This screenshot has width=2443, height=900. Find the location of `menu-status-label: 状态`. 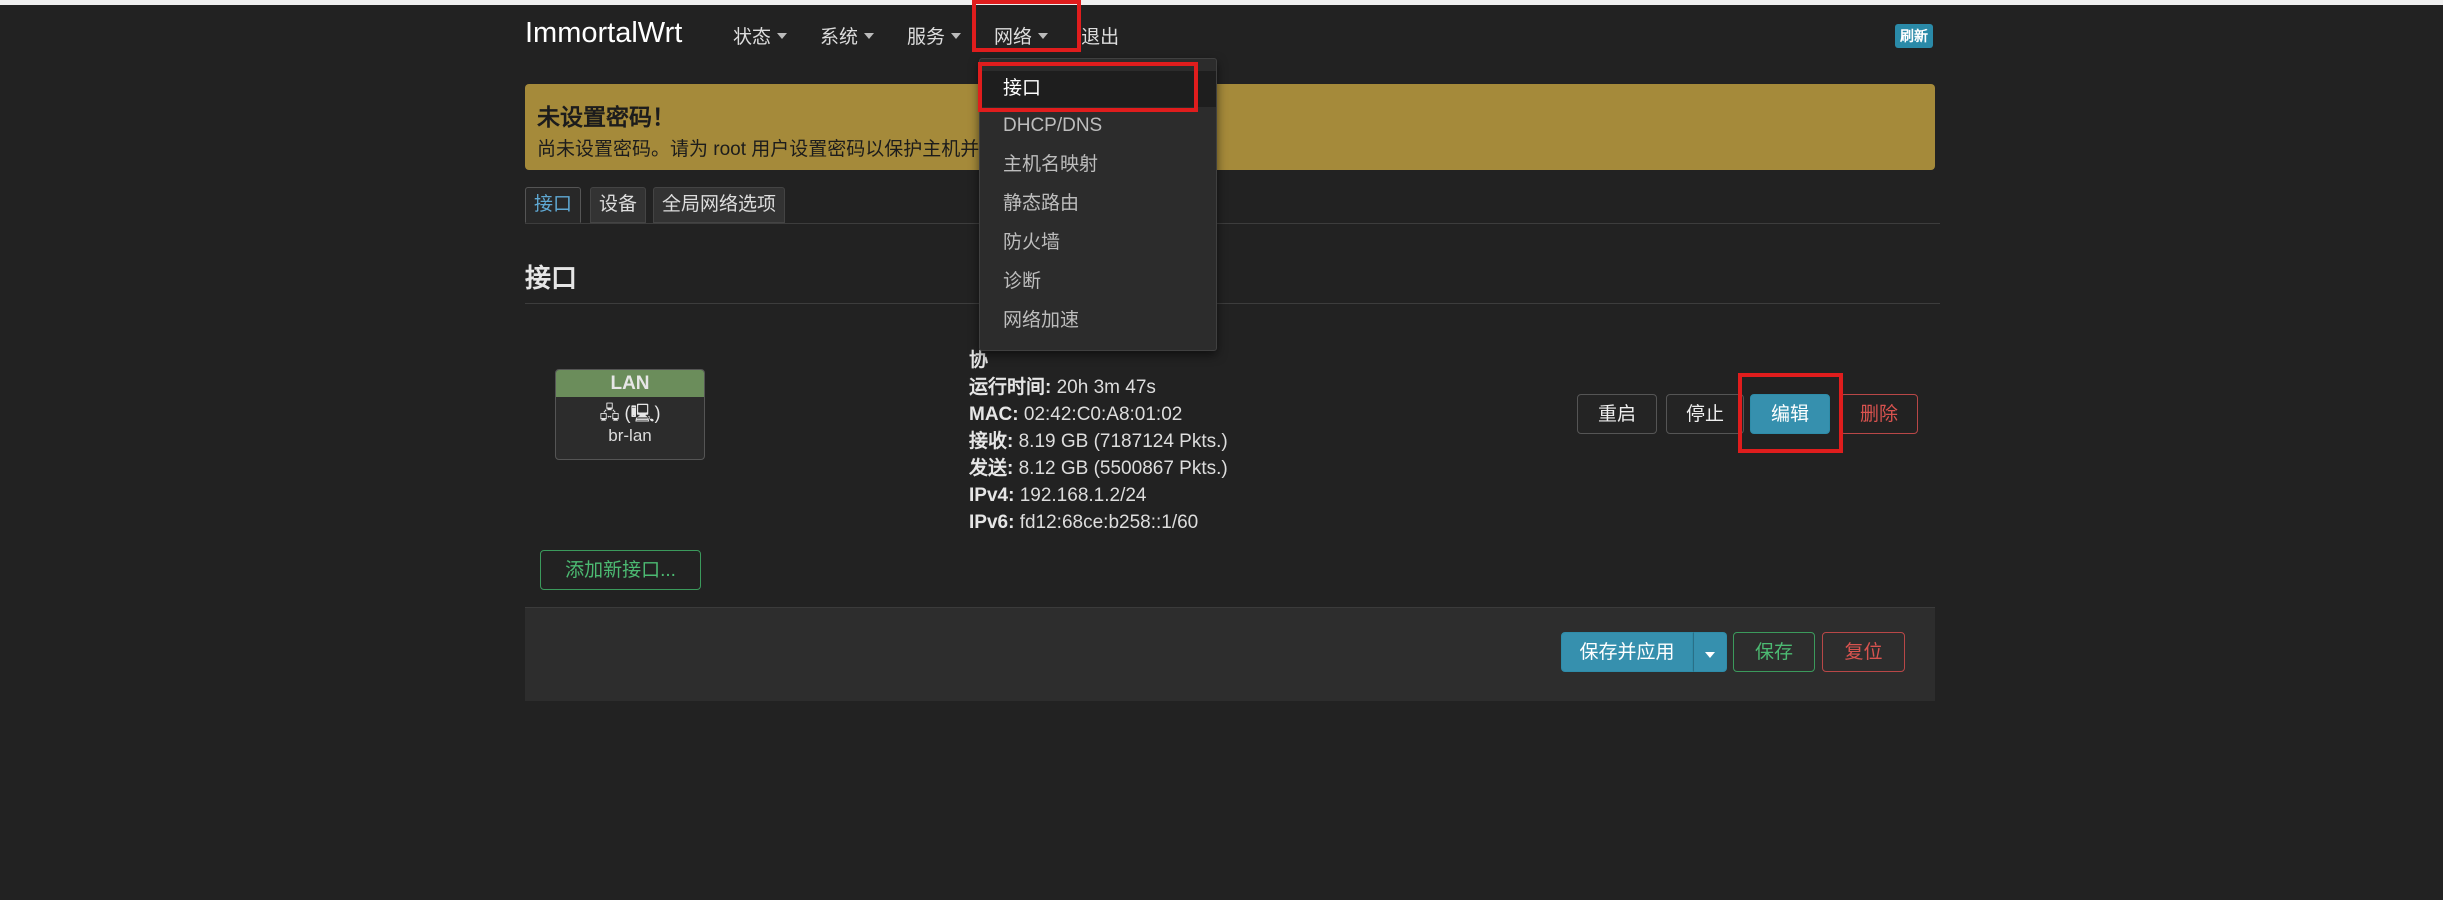

menu-status-label: 状态 is located at coordinates (752, 37).